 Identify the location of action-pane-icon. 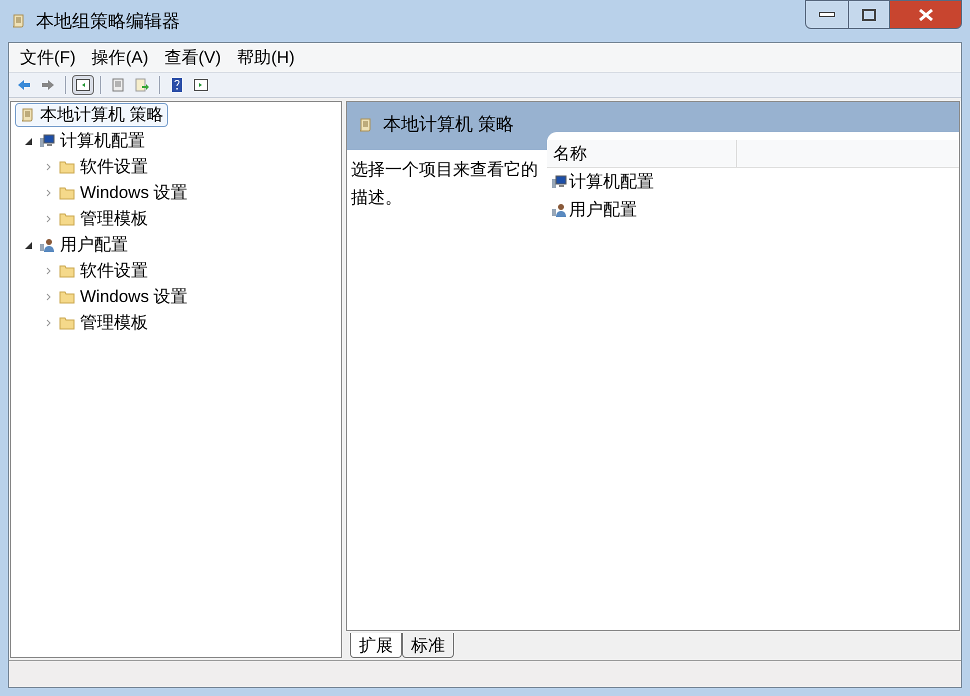
(201, 85).